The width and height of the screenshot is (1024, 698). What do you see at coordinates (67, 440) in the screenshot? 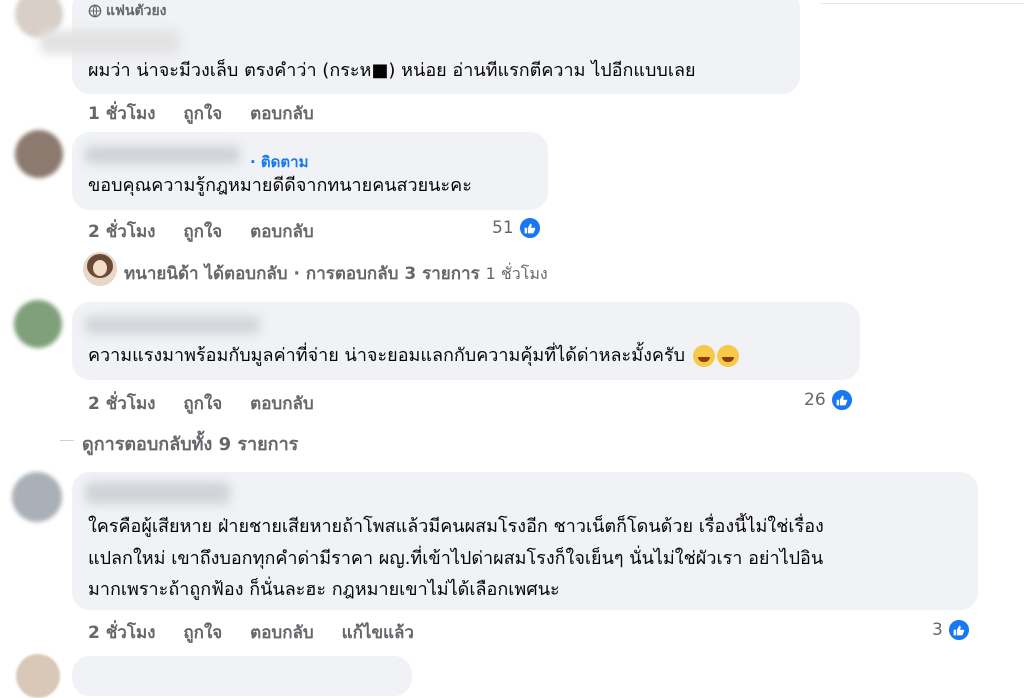
I see `reply-thread-connector` at bounding box center [67, 440].